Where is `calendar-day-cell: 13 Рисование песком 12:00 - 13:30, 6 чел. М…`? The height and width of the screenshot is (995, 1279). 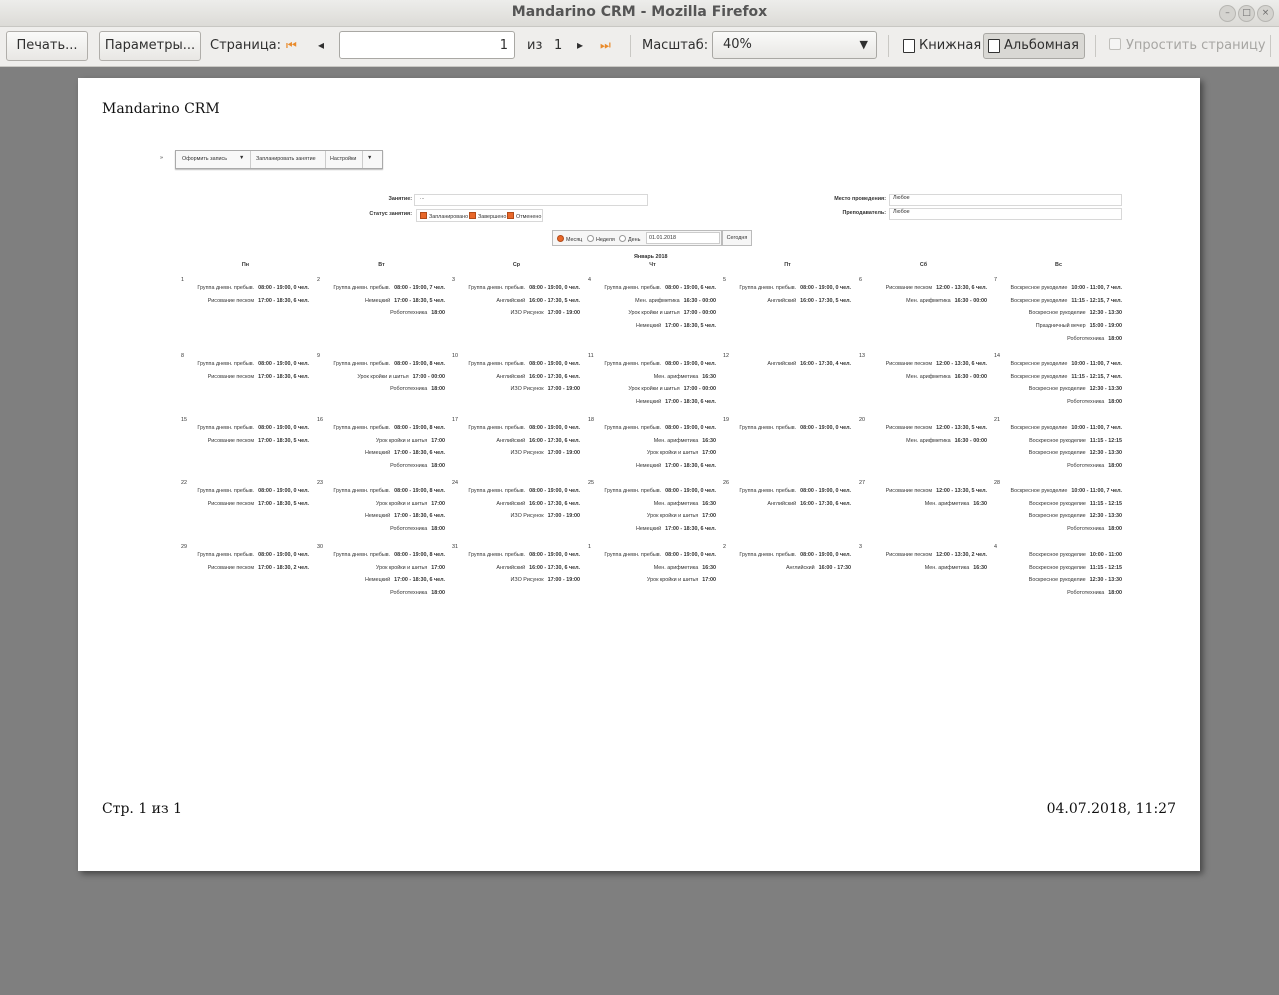 calendar-day-cell: 13 Рисование песком 12:00 - 13:30, 6 чел. М… is located at coordinates (923, 383).